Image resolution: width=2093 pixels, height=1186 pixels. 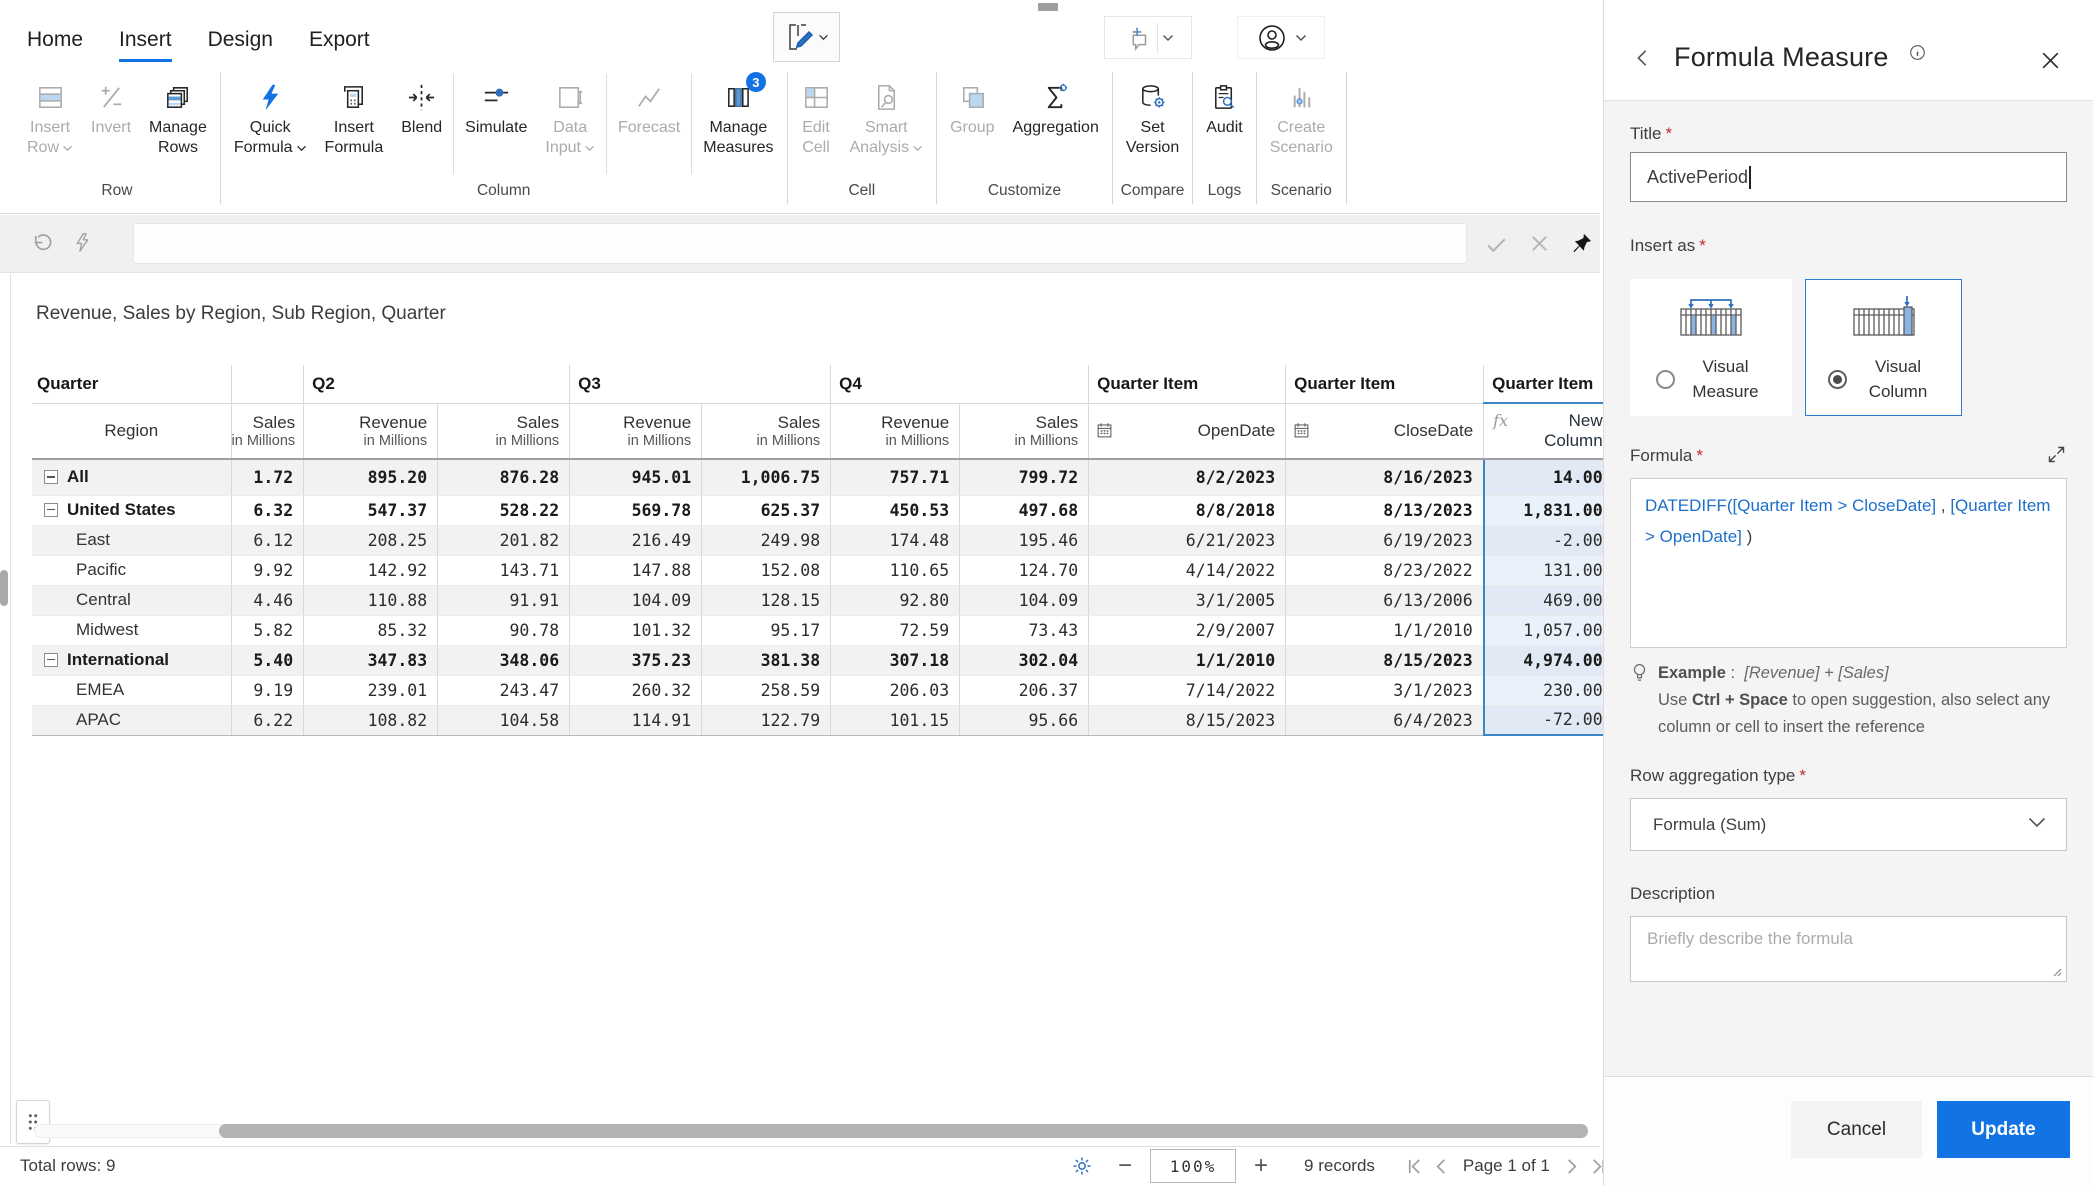 I want to click on insert-formula-button: Insert Formula, so click(x=354, y=124).